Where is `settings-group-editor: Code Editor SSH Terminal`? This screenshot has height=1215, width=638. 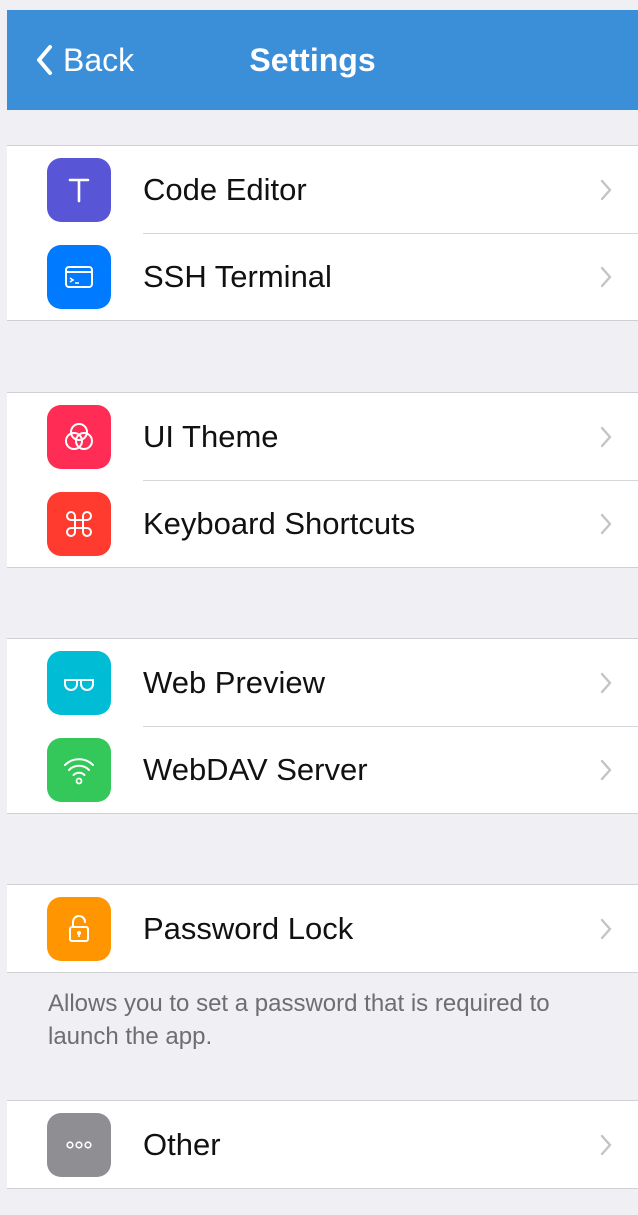
settings-group-editor: Code Editor SSH Terminal is located at coordinates (322, 233).